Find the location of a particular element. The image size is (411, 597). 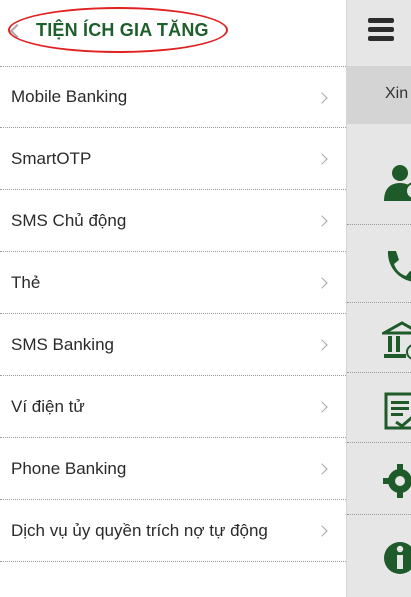

drawer-header: TIỆN ÍCH GIA TĂNG is located at coordinates (173, 33).